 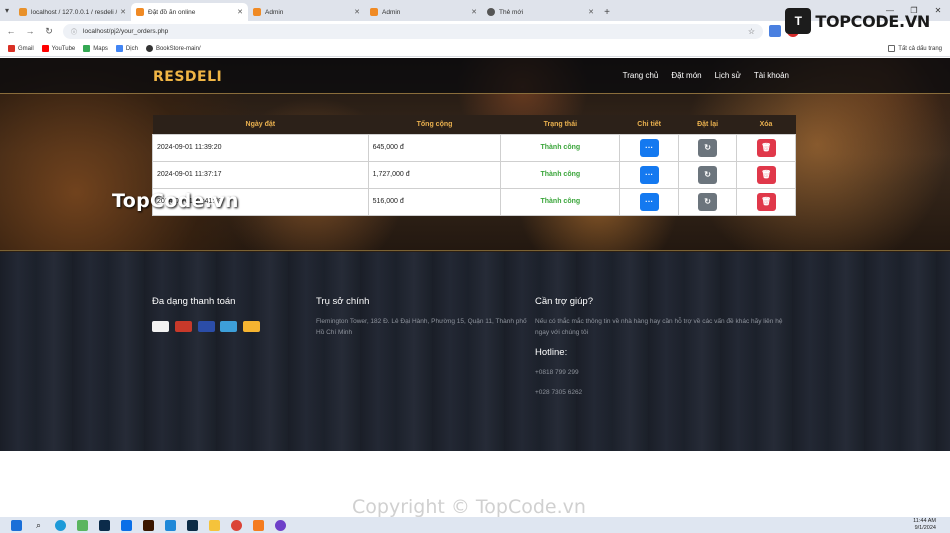 I want to click on order-total: 516,000 đ, so click(x=434, y=201).